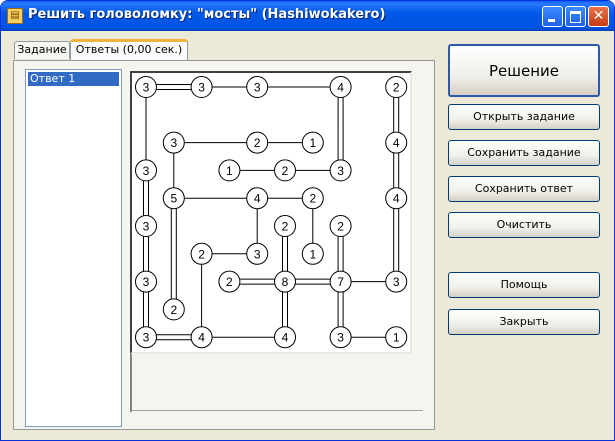  Describe the element at coordinates (173, 199) in the screenshot. I see `island-value: 5` at that location.